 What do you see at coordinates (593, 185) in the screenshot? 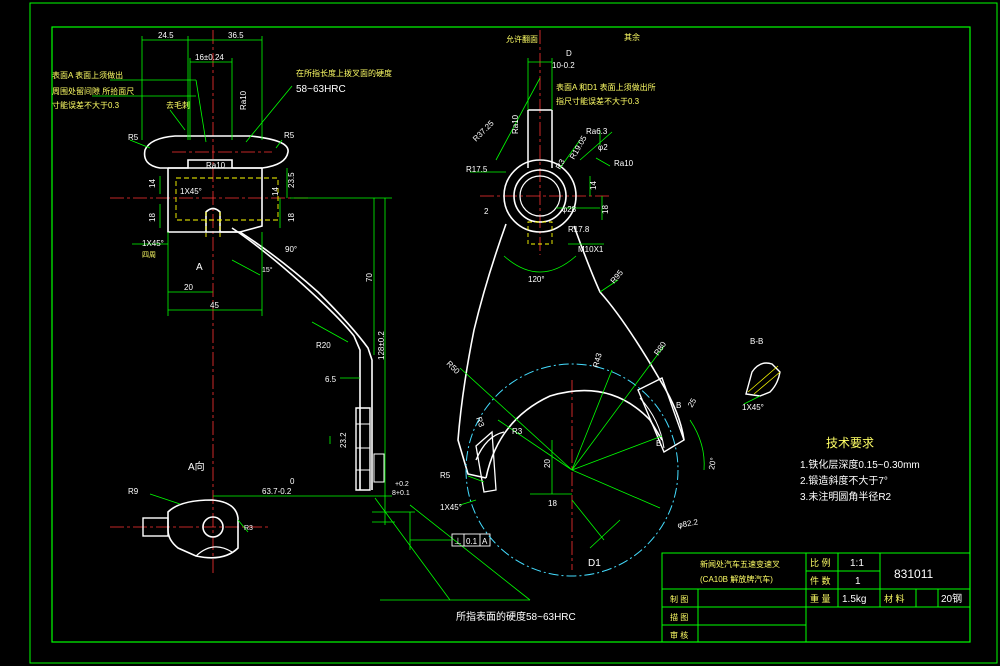
I see `dim-14: 14` at bounding box center [593, 185].